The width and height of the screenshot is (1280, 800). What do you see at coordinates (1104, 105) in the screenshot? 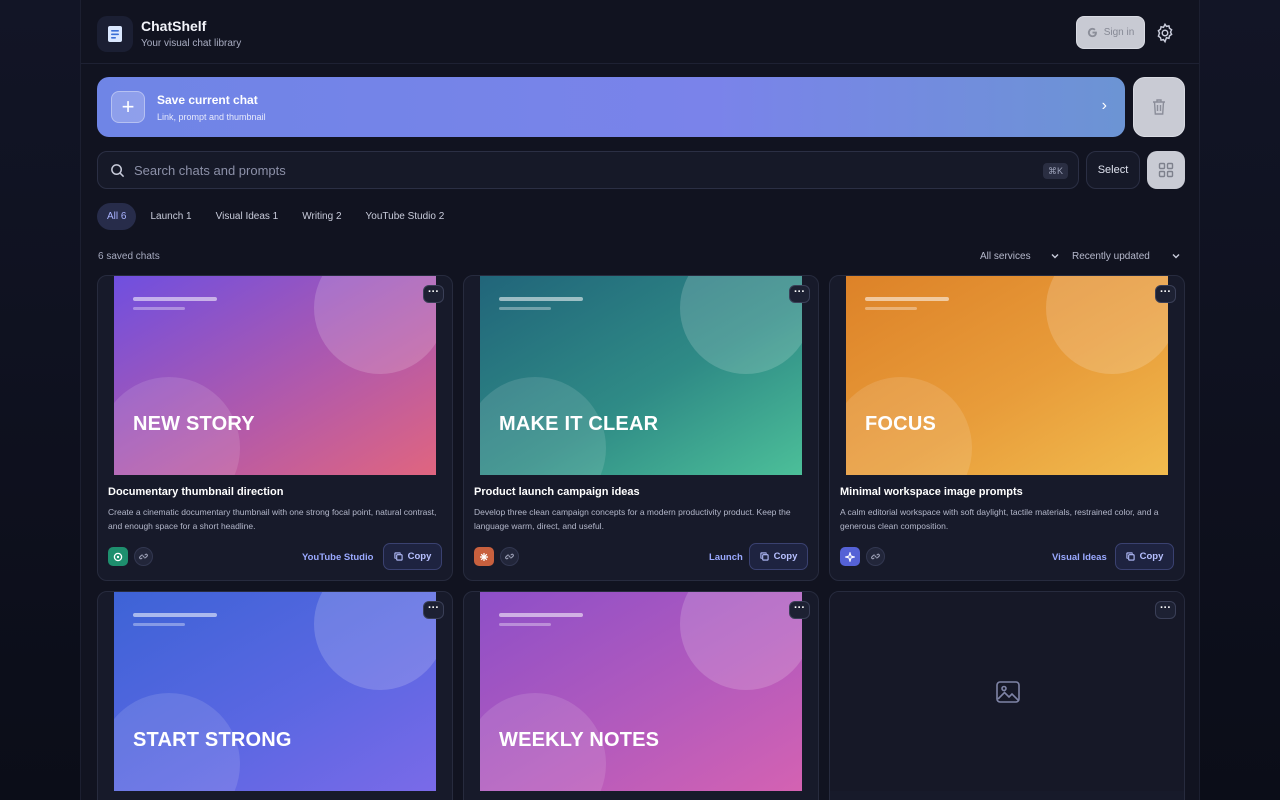
I see `chevron-right-icon: ›` at bounding box center [1104, 105].